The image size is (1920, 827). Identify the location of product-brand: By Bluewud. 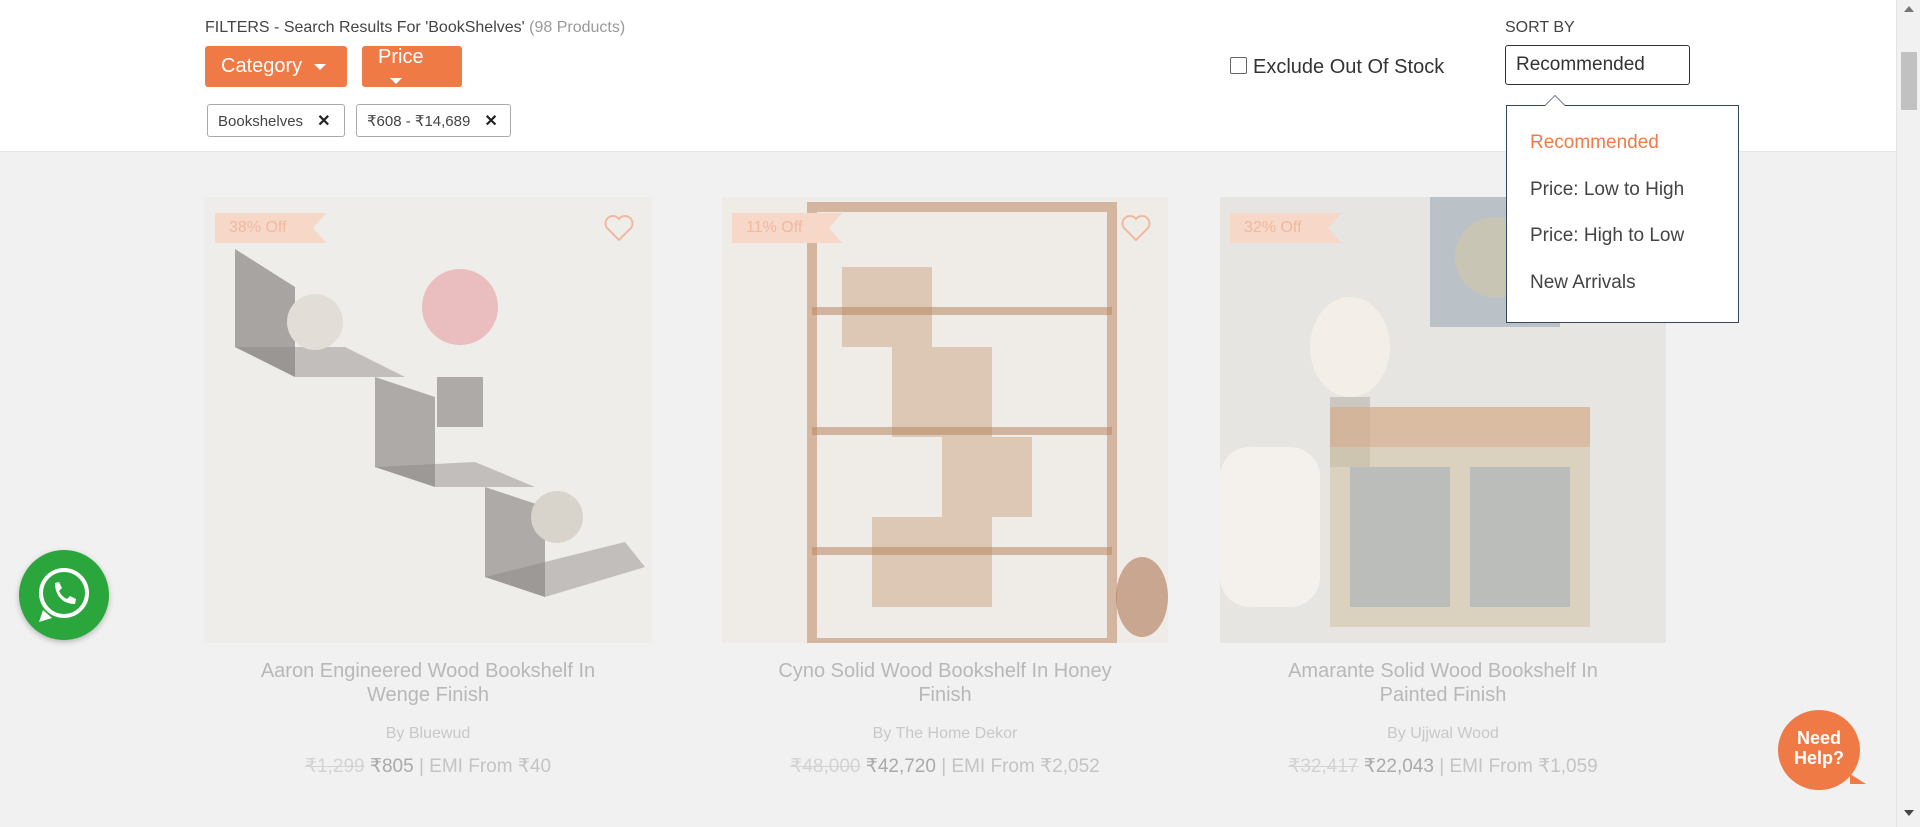
(428, 734).